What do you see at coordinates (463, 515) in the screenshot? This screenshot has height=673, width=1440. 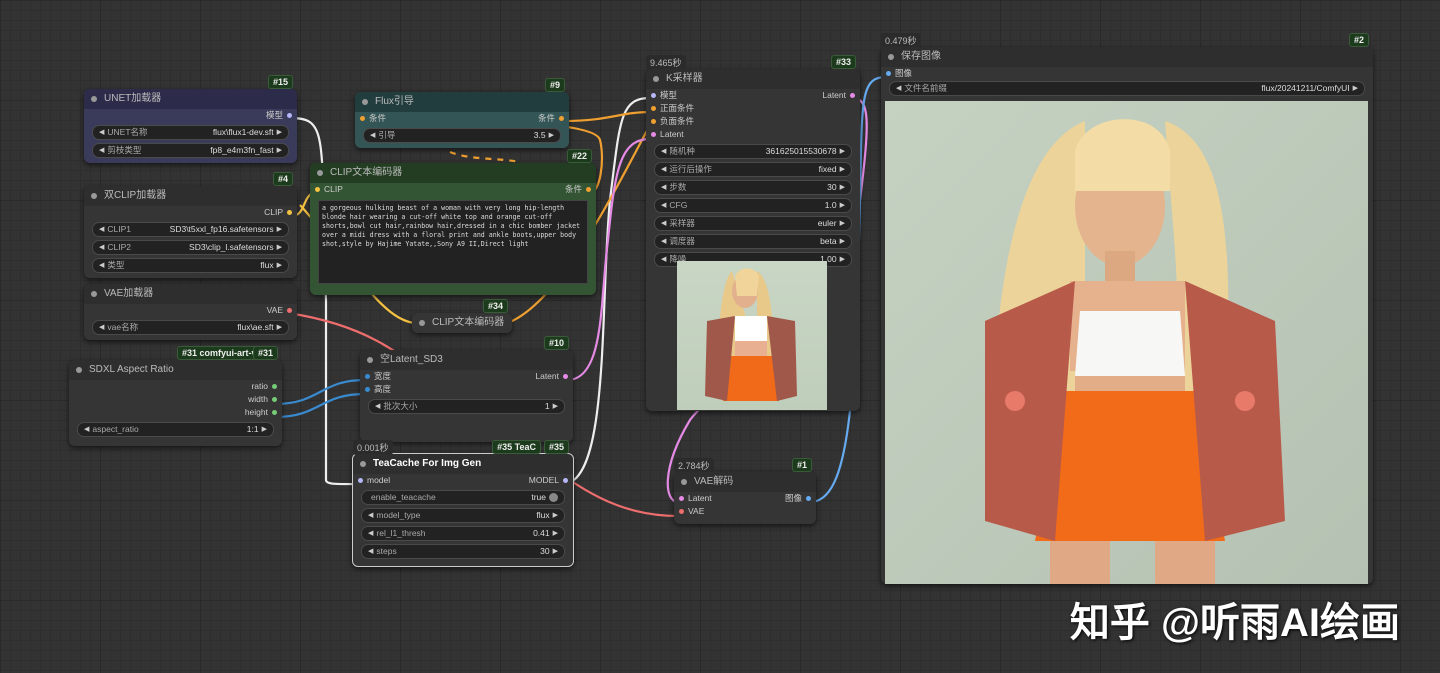 I see `model-type-select: model_type flux` at bounding box center [463, 515].